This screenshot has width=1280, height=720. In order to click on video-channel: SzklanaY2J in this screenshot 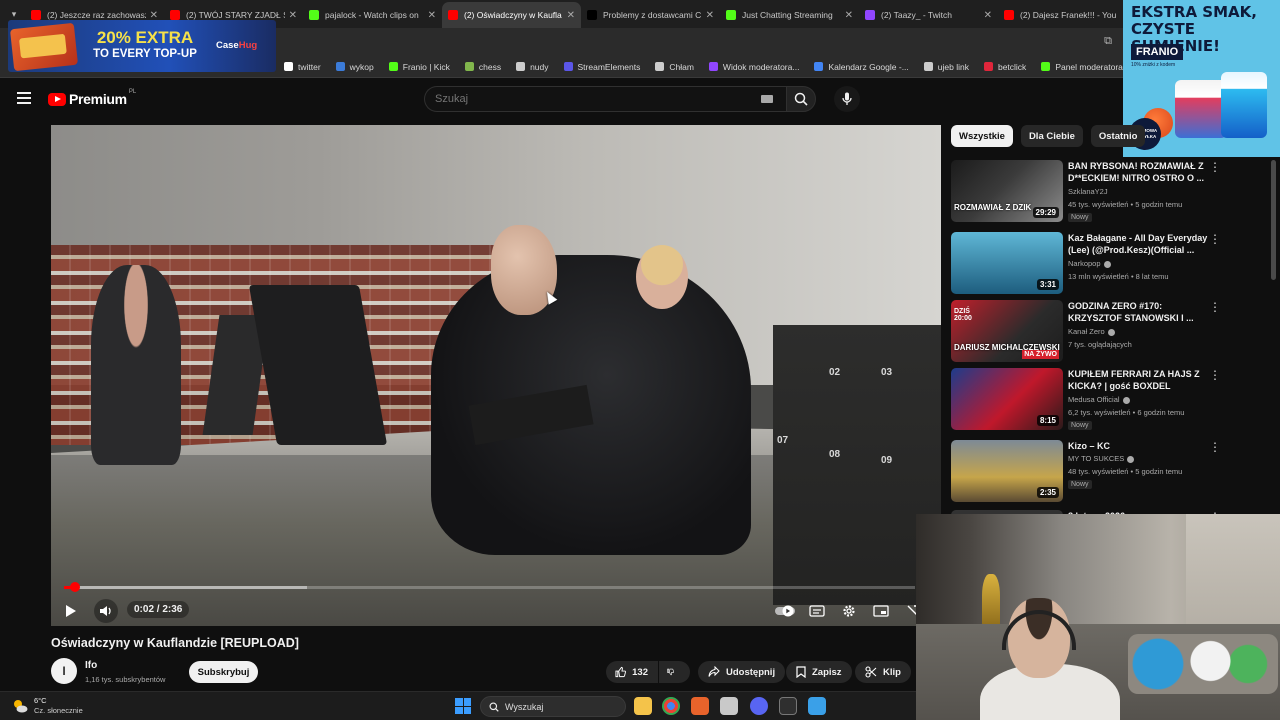, I will do `click(1088, 191)`.